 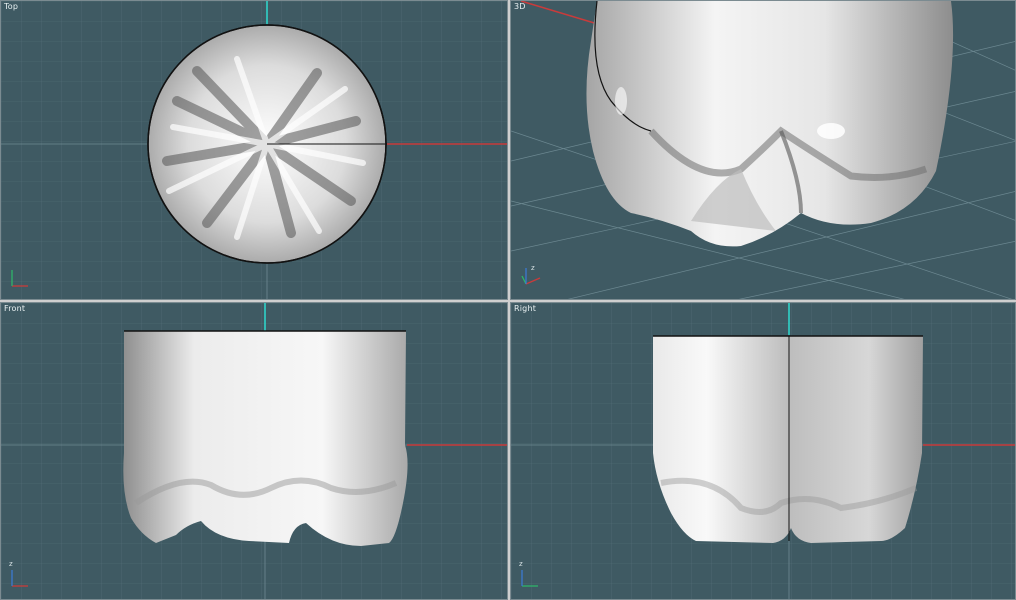 What do you see at coordinates (15, 308) in the screenshot?
I see `viewport-label-front: Front` at bounding box center [15, 308].